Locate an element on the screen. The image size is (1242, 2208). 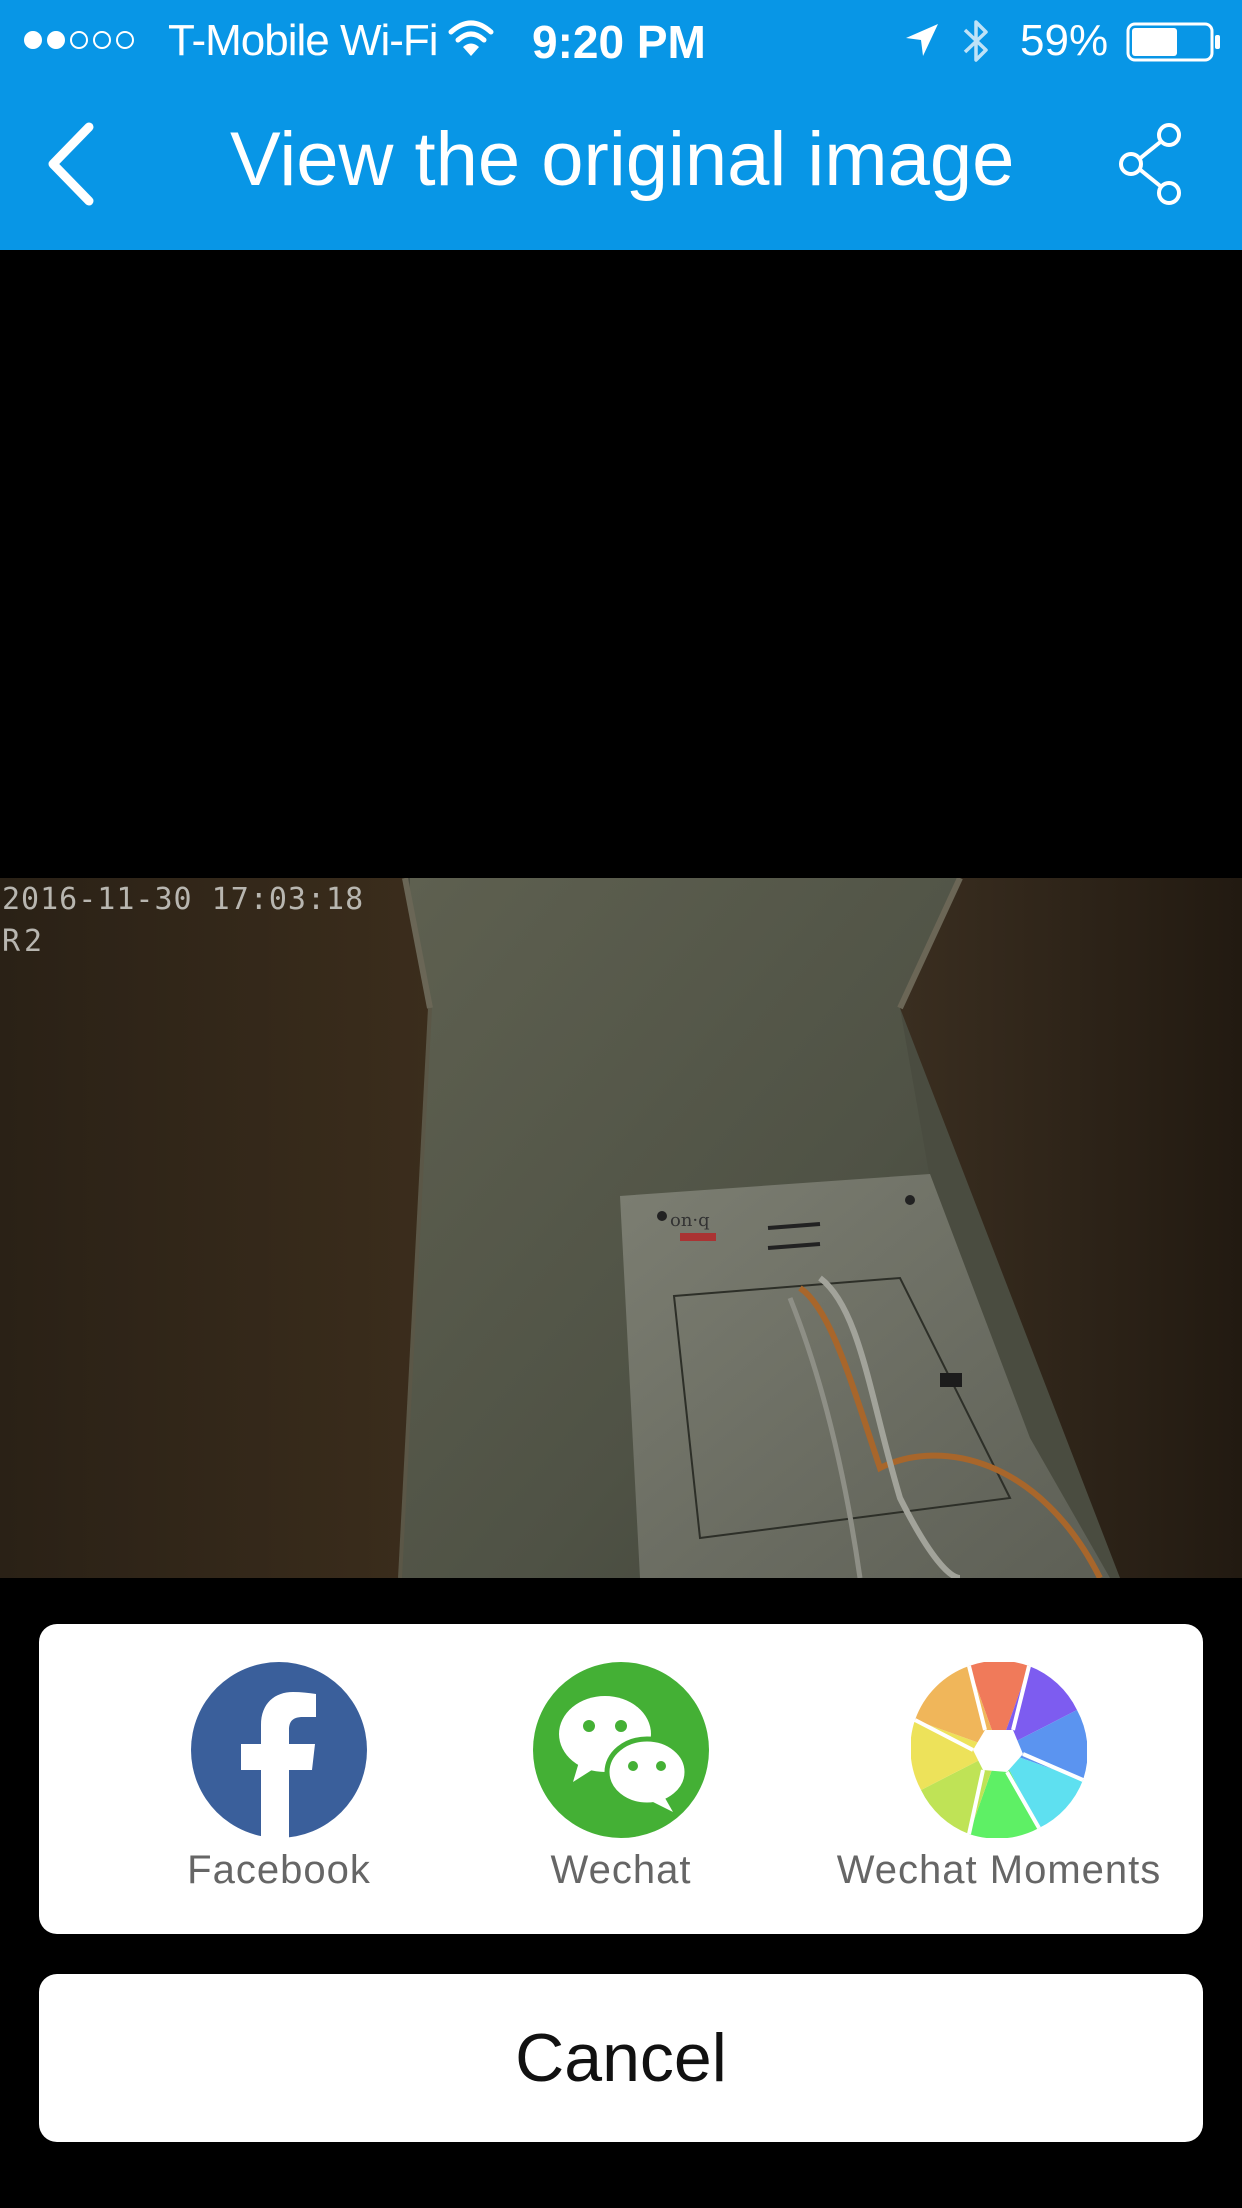
share-wechat-button: Wechat is located at coordinates (621, 1792).